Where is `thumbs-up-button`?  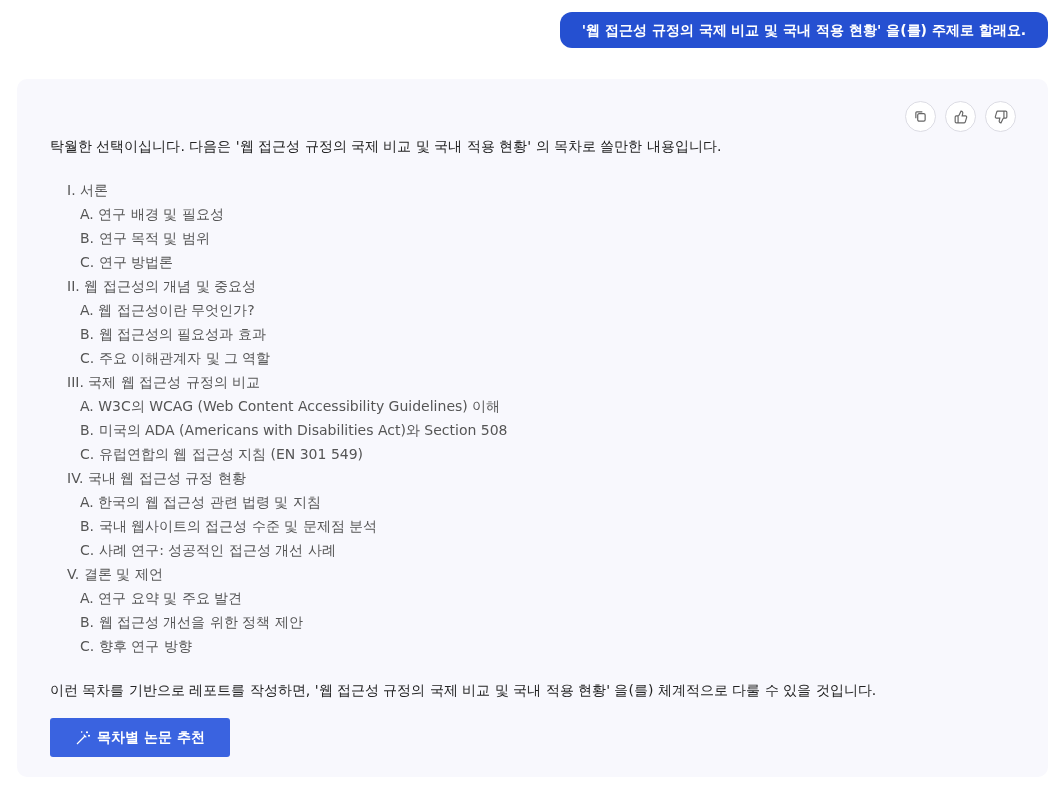 thumbs-up-button is located at coordinates (960, 116).